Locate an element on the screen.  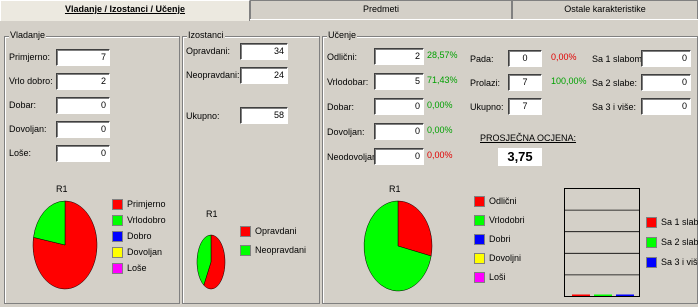
vladanje-label: Loše: is located at coordinates (20, 153).